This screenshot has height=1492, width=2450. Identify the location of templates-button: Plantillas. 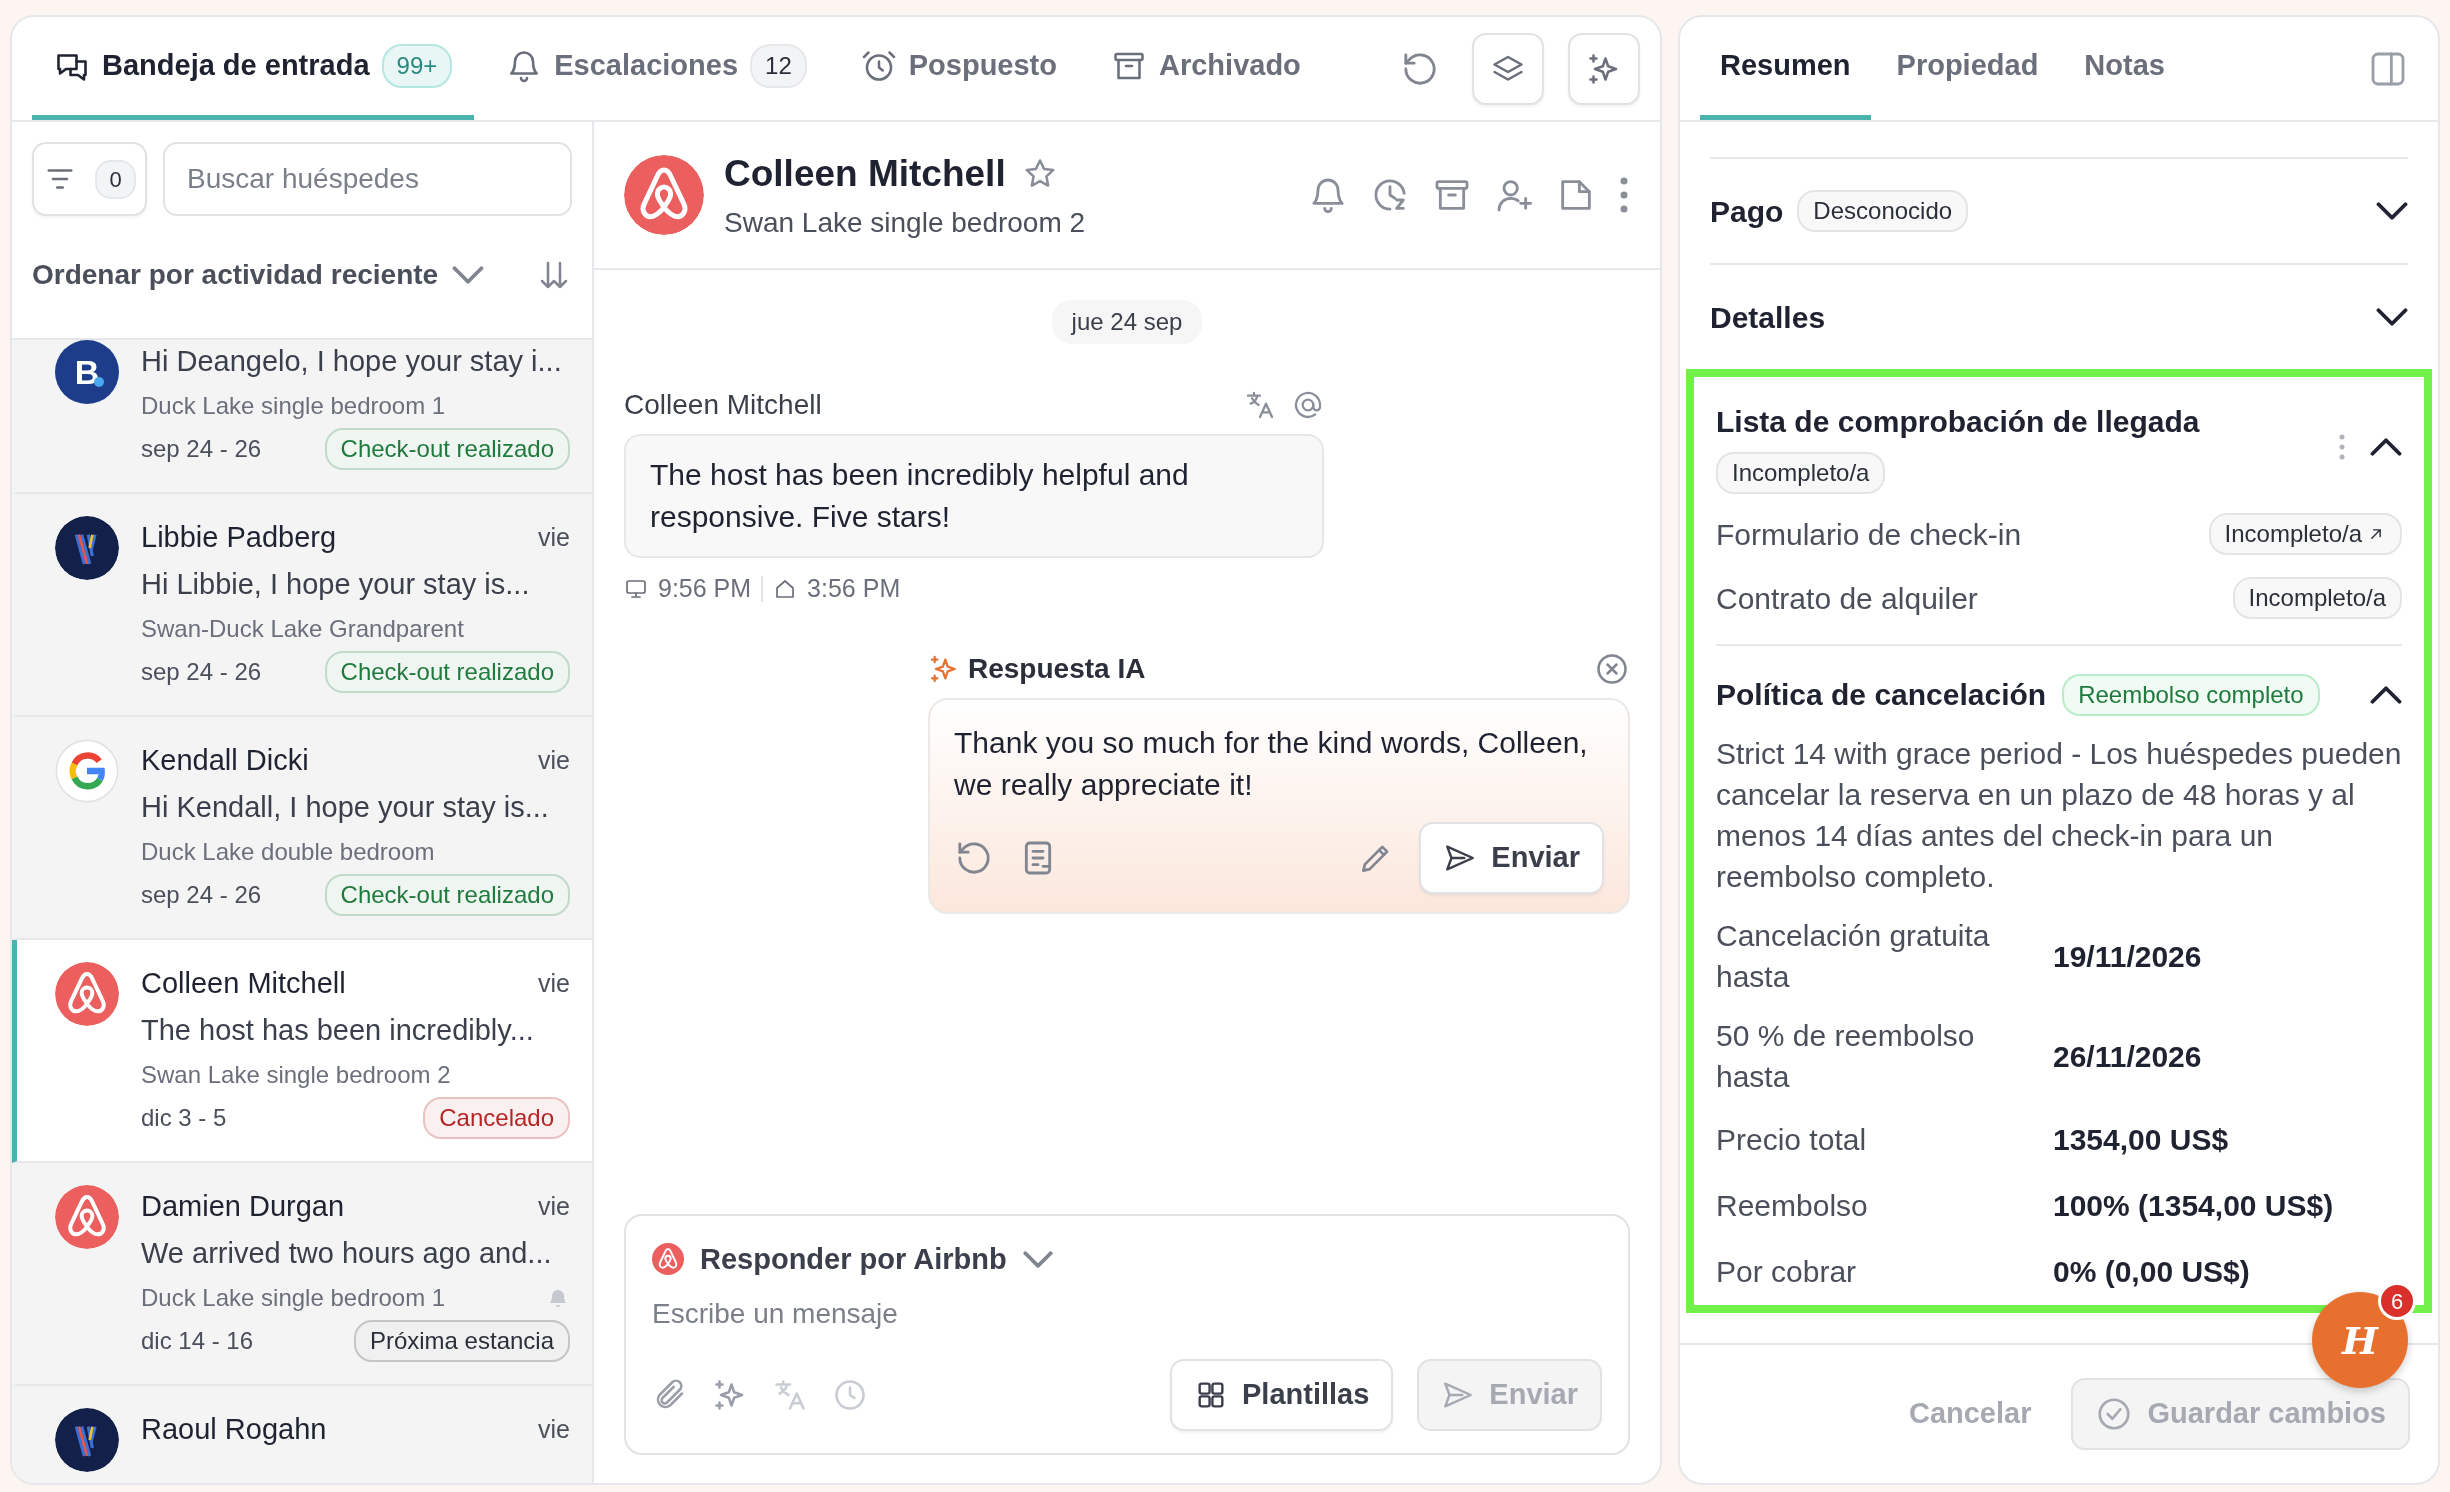
(1282, 1395).